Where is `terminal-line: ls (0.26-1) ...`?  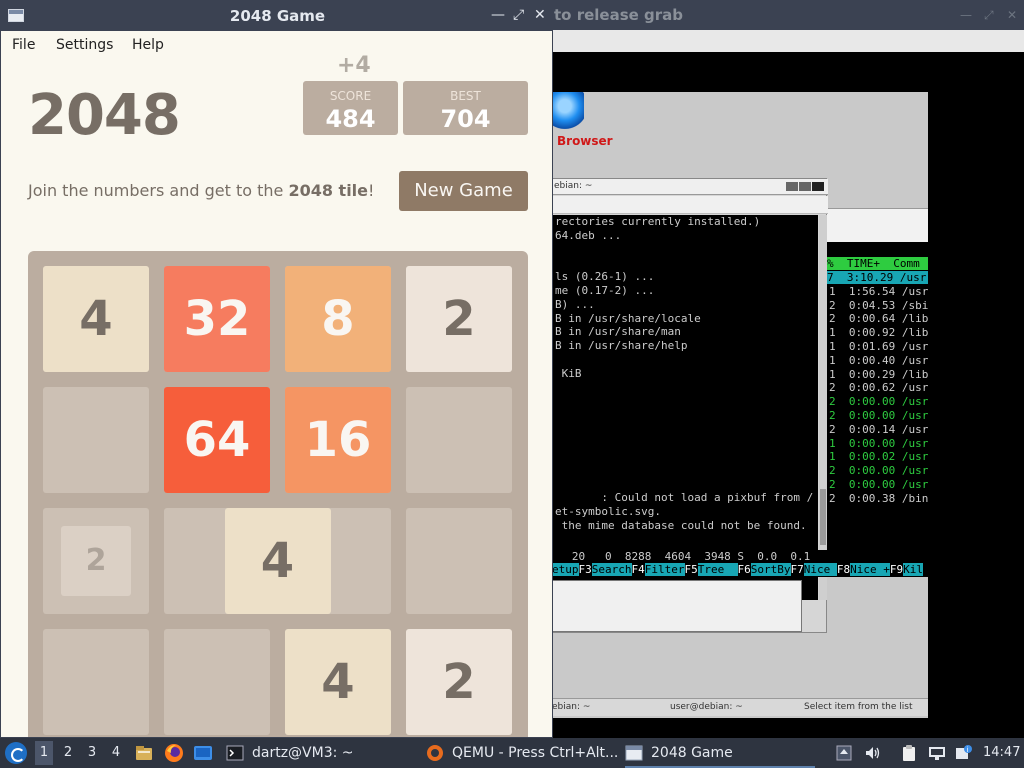 terminal-line: ls (0.26-1) ... is located at coordinates (605, 277).